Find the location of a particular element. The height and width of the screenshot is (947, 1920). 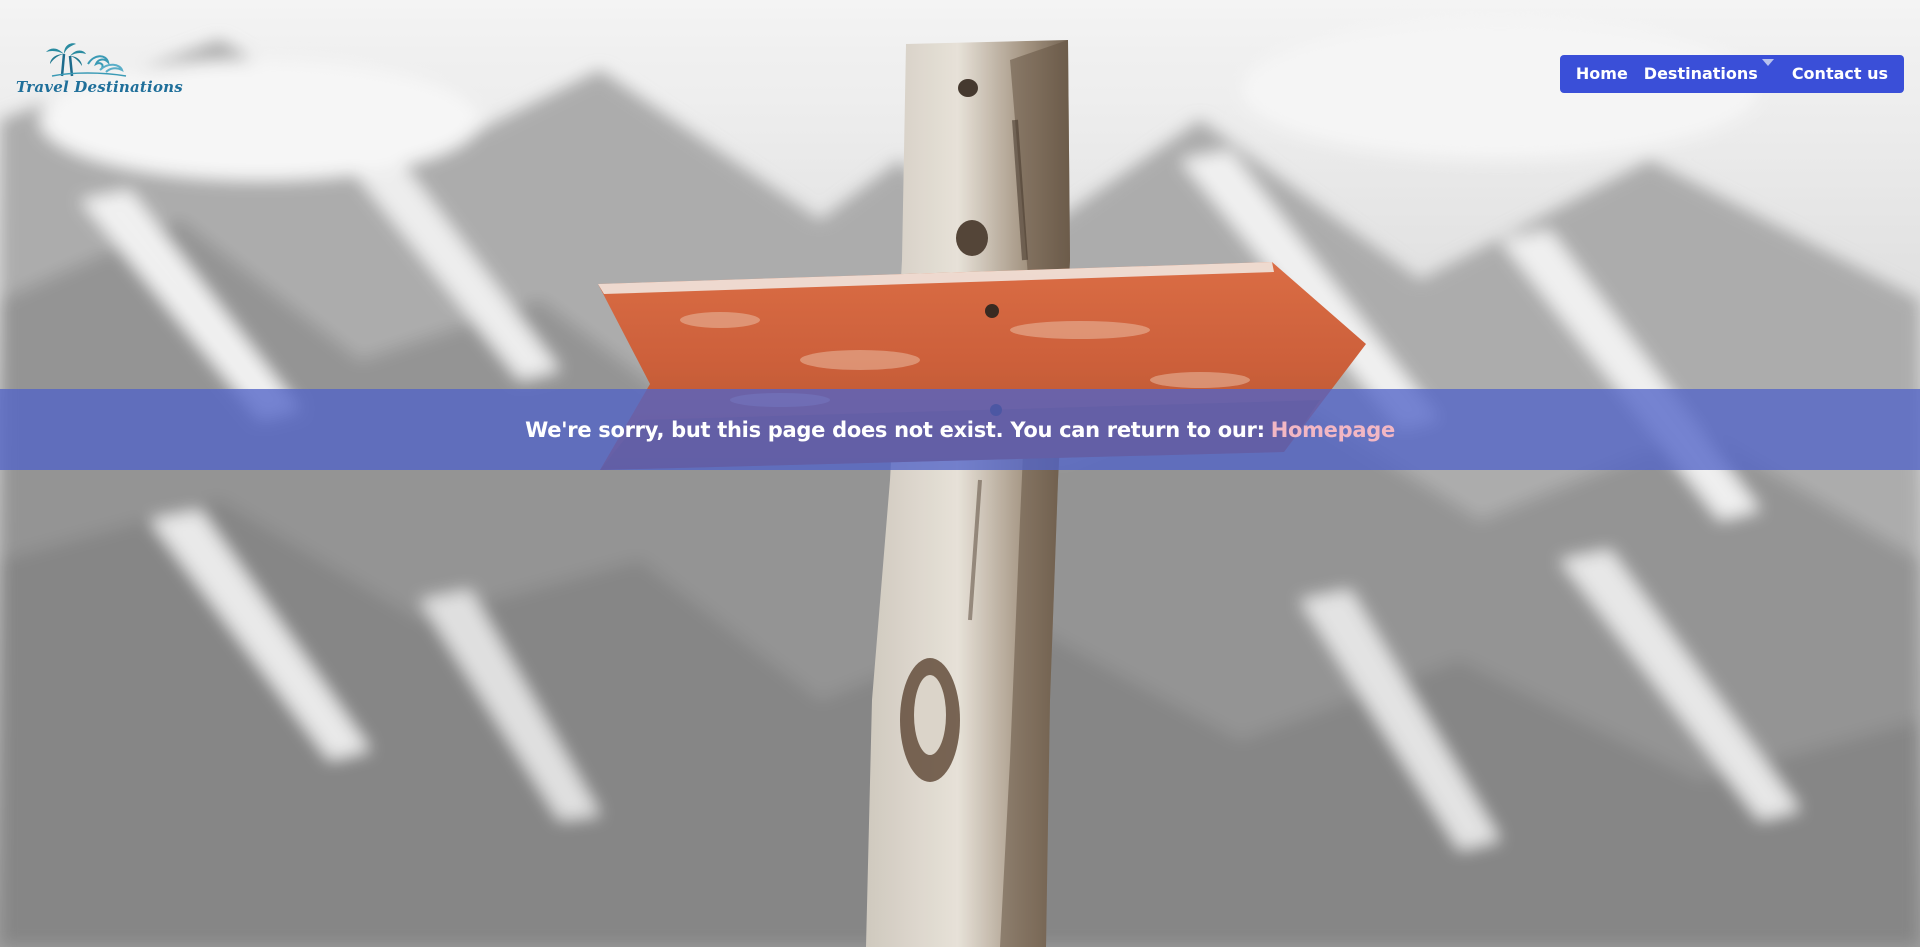

palm-tree-logo-icon is located at coordinates (86, 60).